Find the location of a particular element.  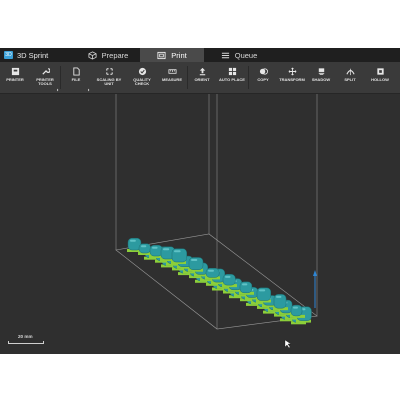

measure-label: MEASURE is located at coordinates (171, 79).